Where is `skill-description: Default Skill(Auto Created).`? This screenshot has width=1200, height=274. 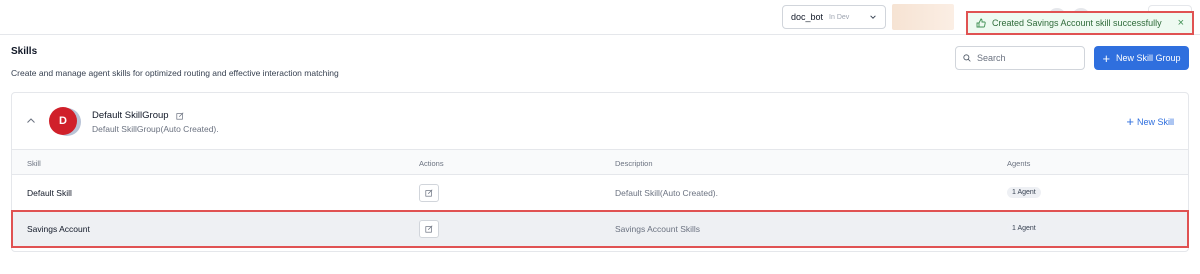
skill-description: Default Skill(Auto Created). is located at coordinates (666, 193).